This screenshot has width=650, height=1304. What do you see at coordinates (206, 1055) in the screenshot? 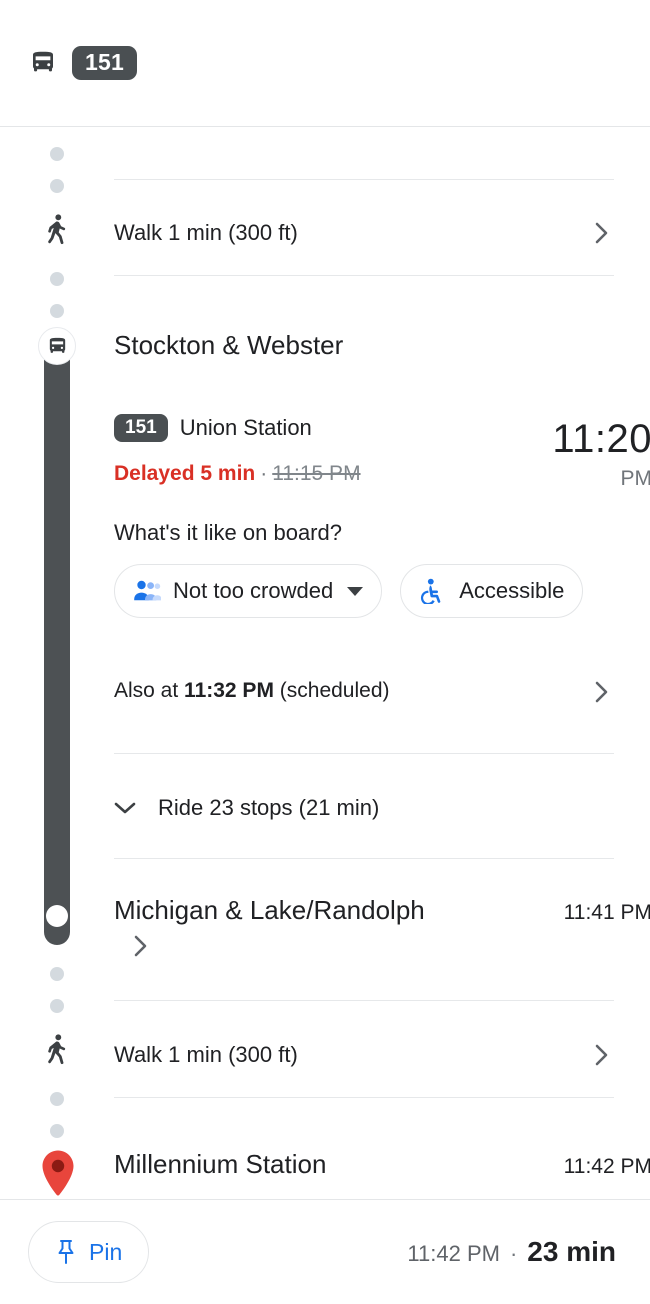
I see `walk-step-bottom-label: Walk 1 min (300 ft)` at bounding box center [206, 1055].